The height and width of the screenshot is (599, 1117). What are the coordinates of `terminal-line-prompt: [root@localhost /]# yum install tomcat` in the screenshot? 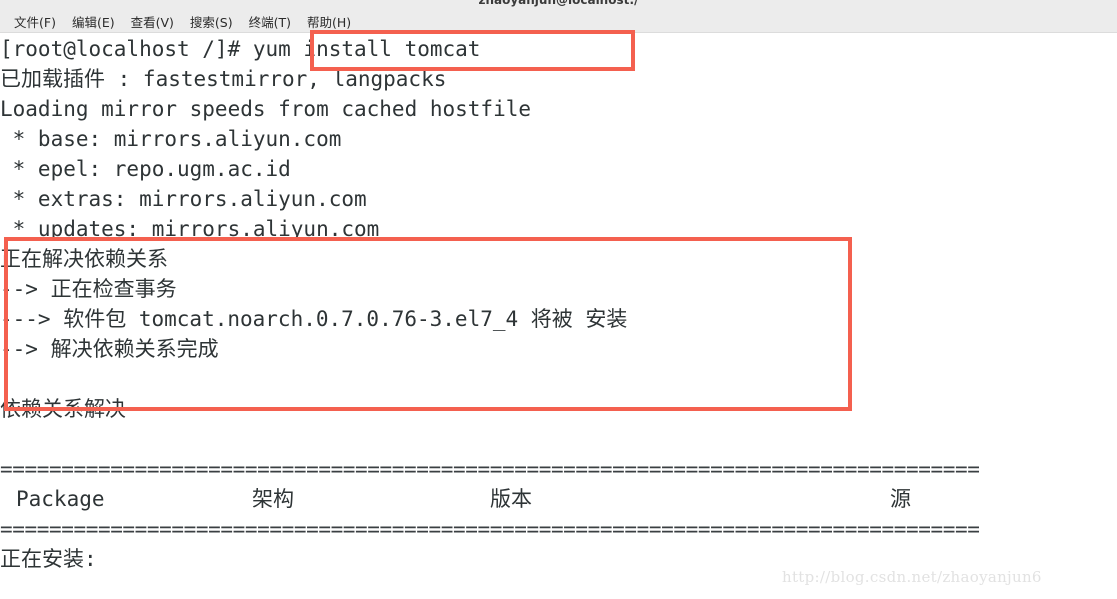 It's located at (240, 49).